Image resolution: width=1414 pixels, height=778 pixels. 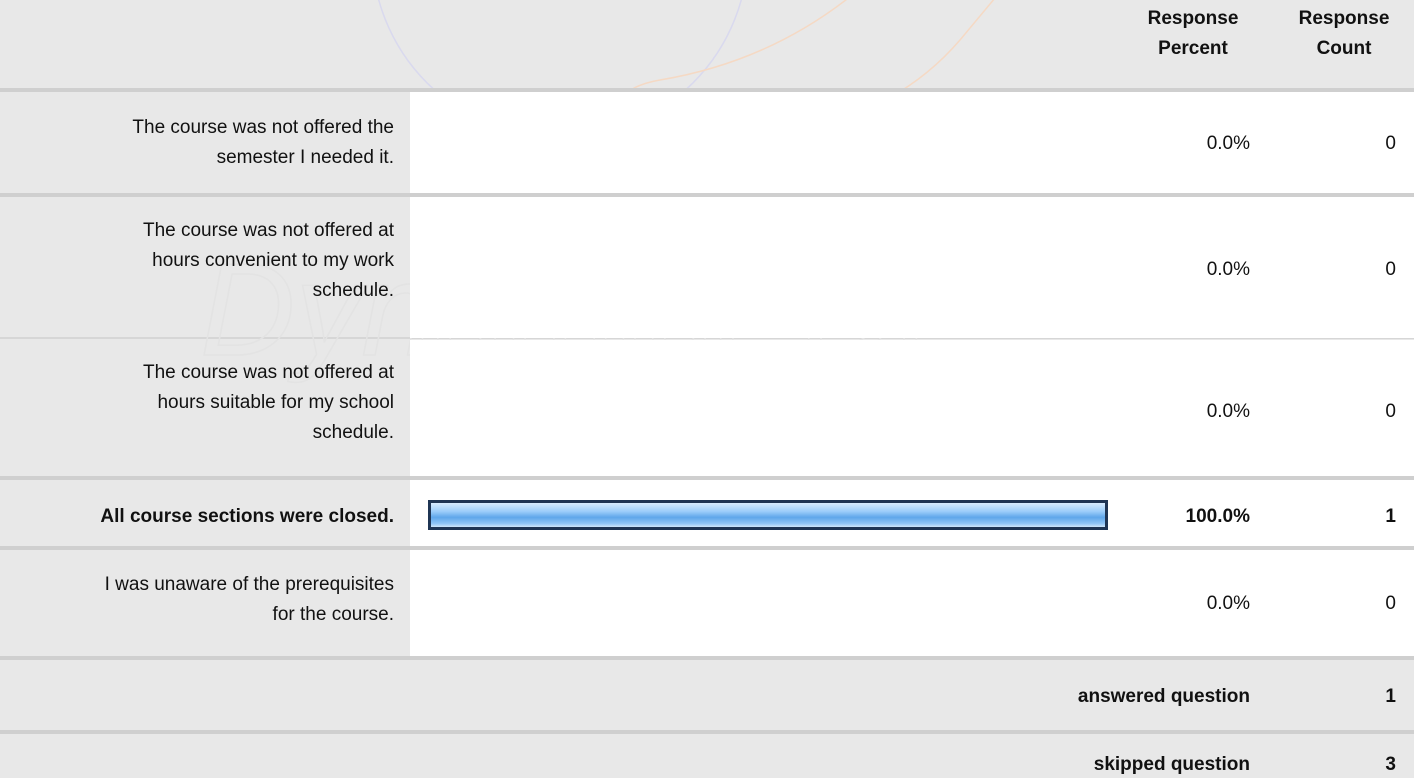 I want to click on header-response-percent: Response Percent, so click(x=1193, y=34).